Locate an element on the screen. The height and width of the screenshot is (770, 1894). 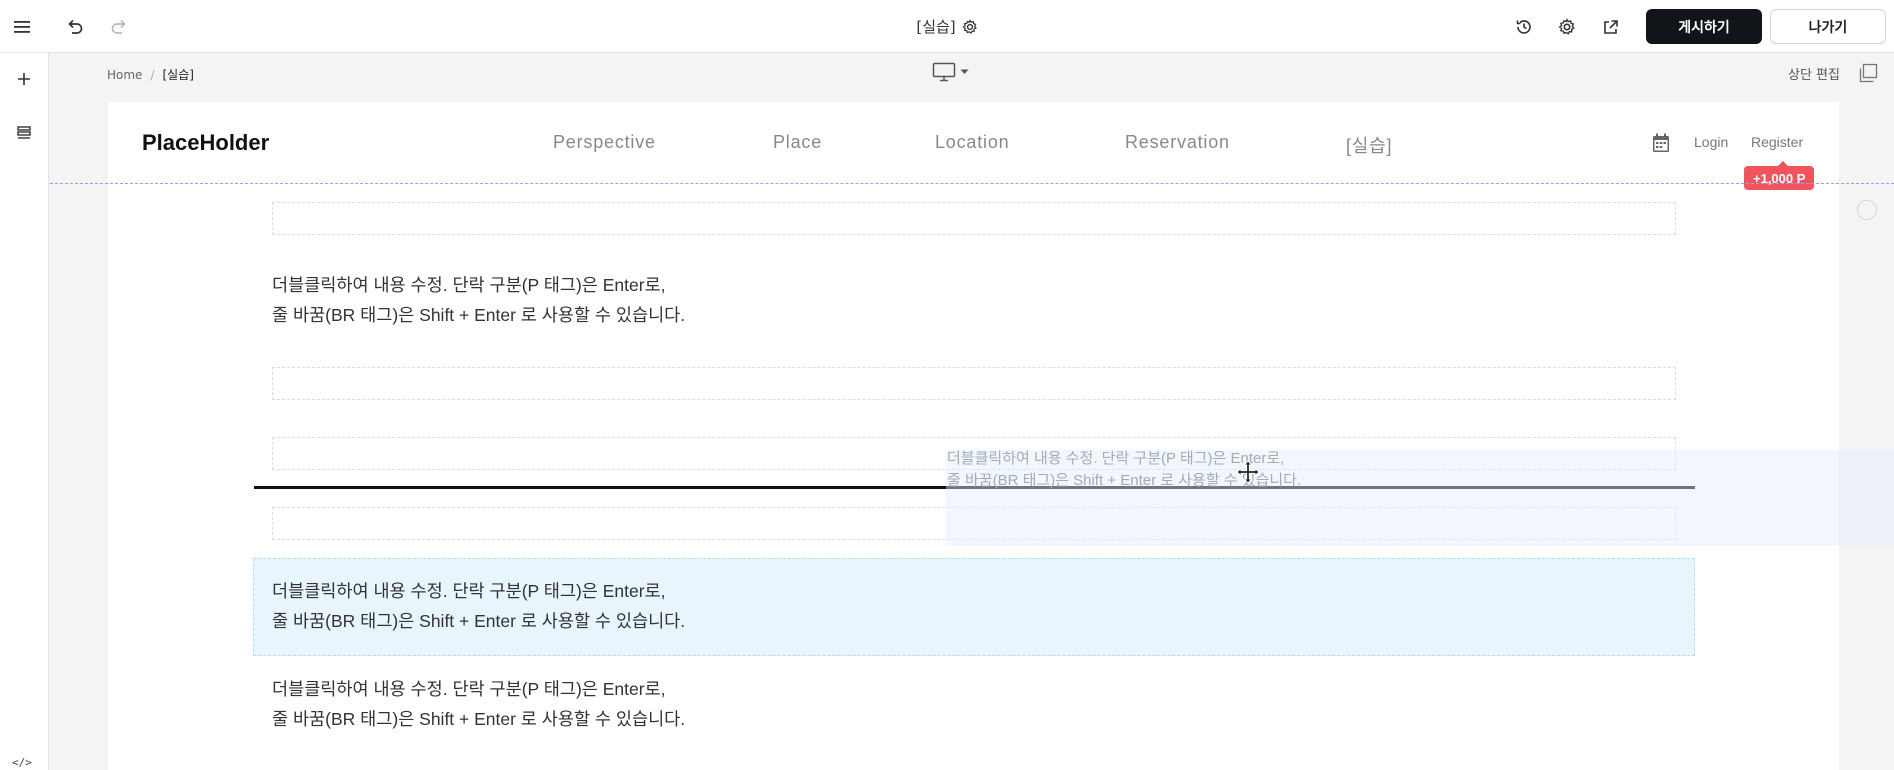
nav-item-location: Location is located at coordinates (972, 142).